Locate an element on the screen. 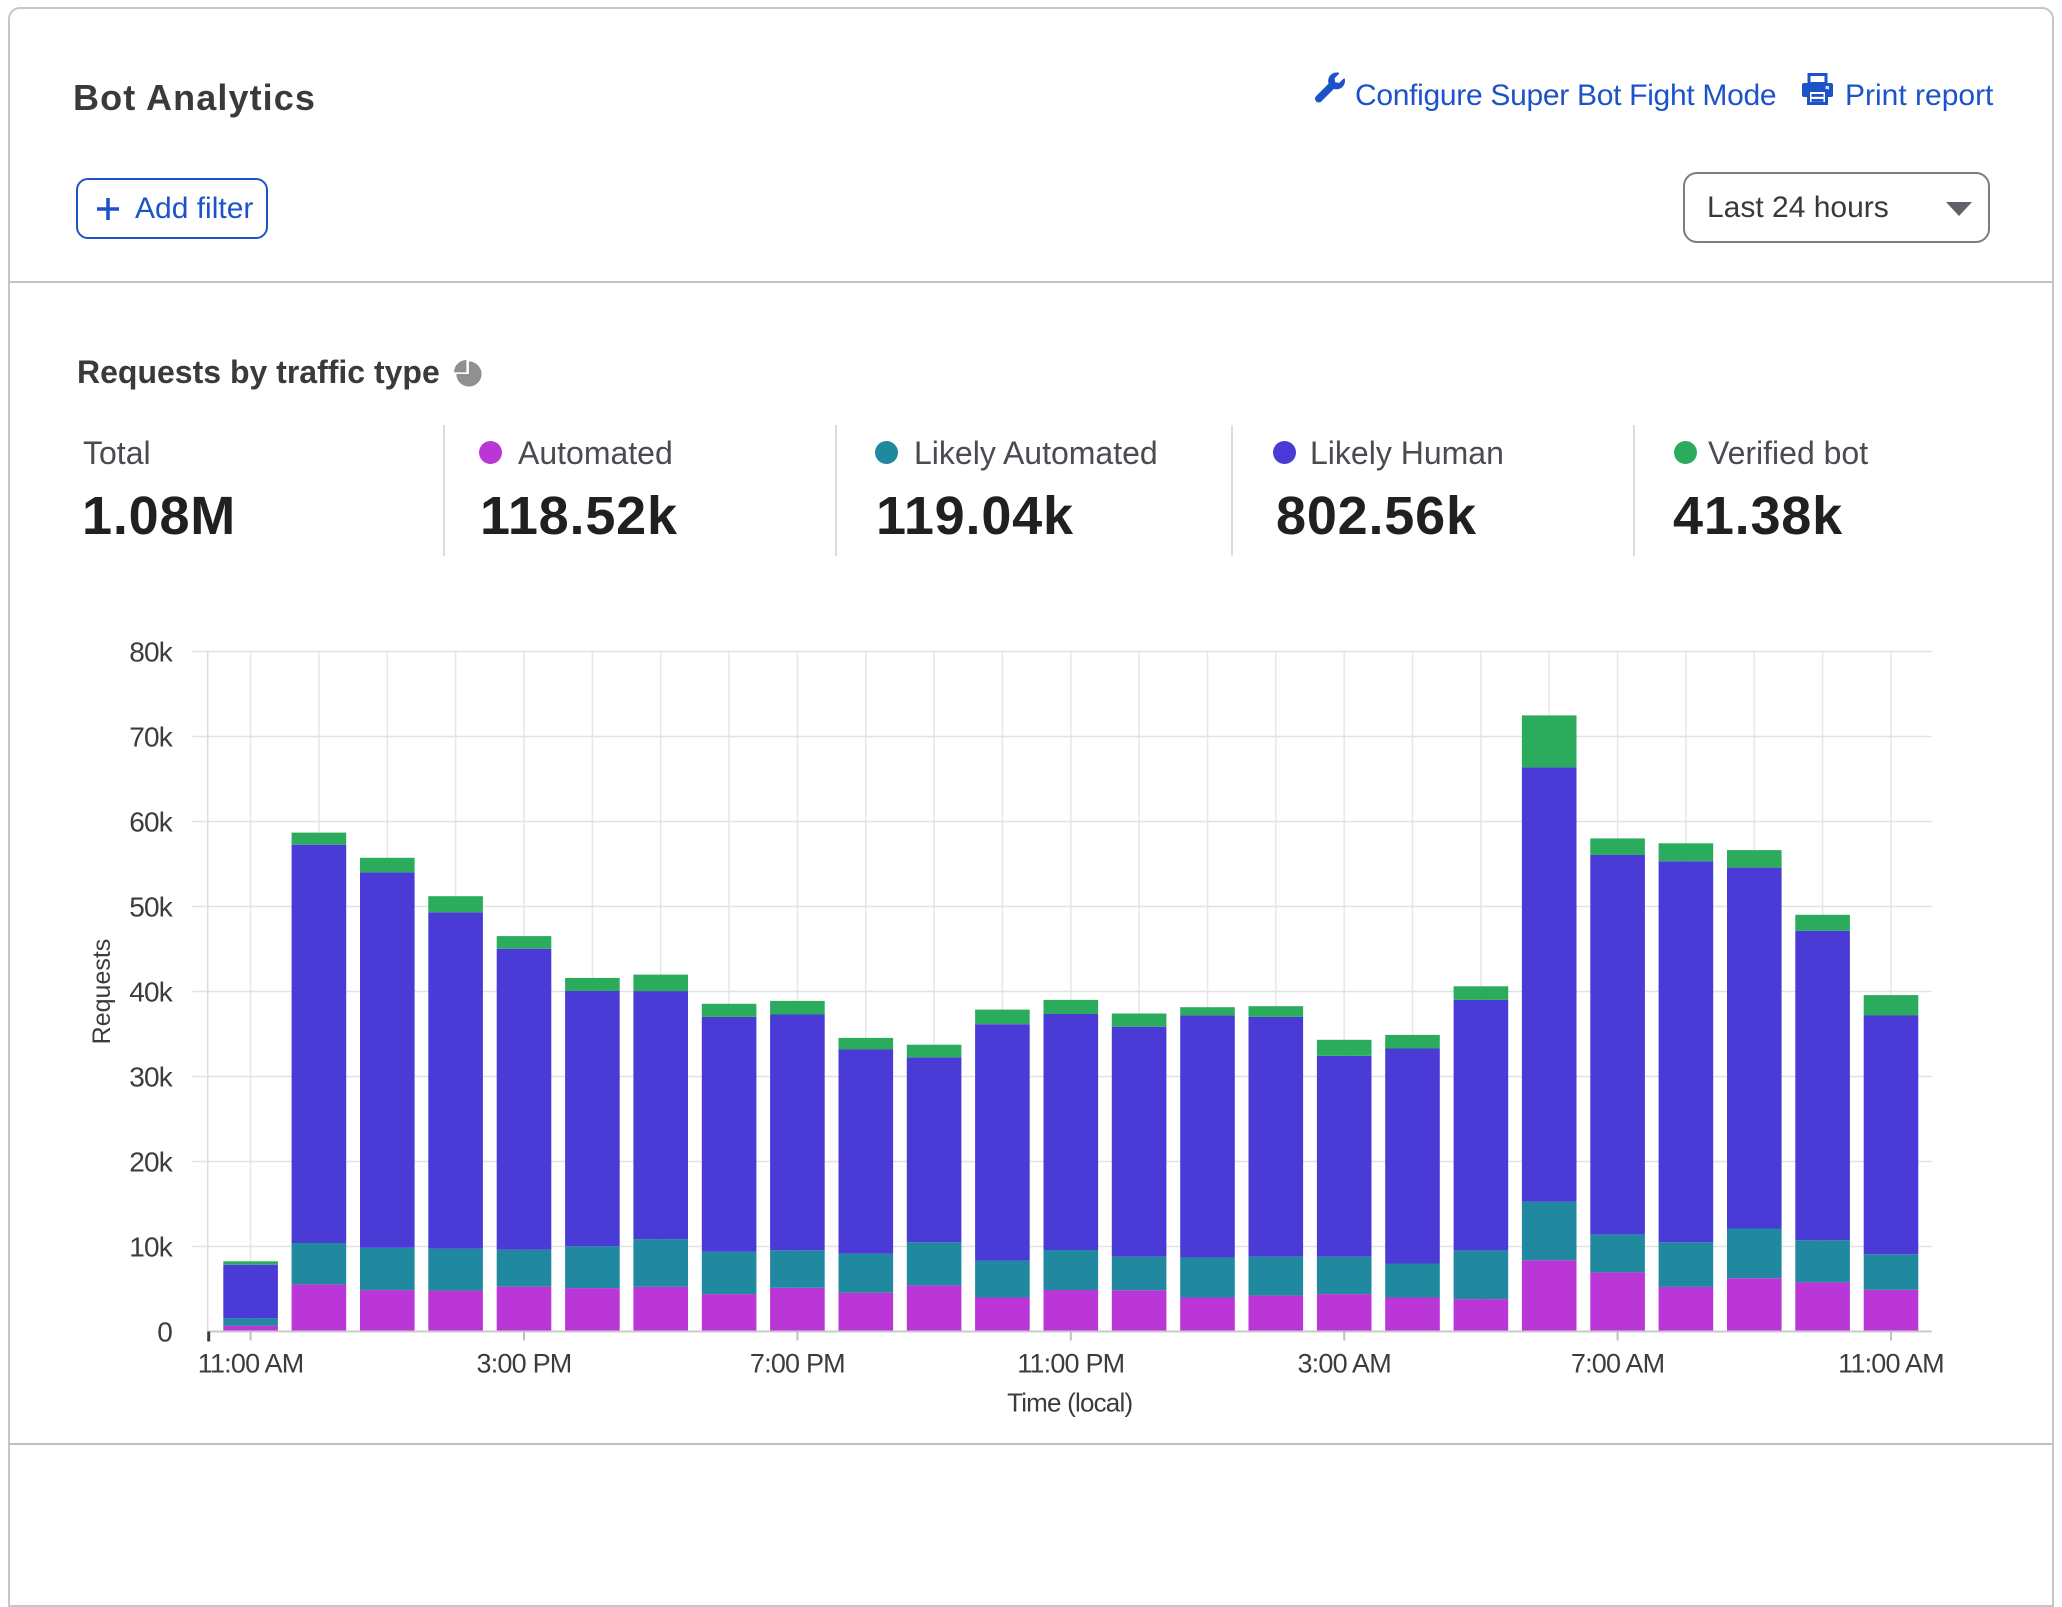  svg-text: 30k is located at coordinates (151, 1077).